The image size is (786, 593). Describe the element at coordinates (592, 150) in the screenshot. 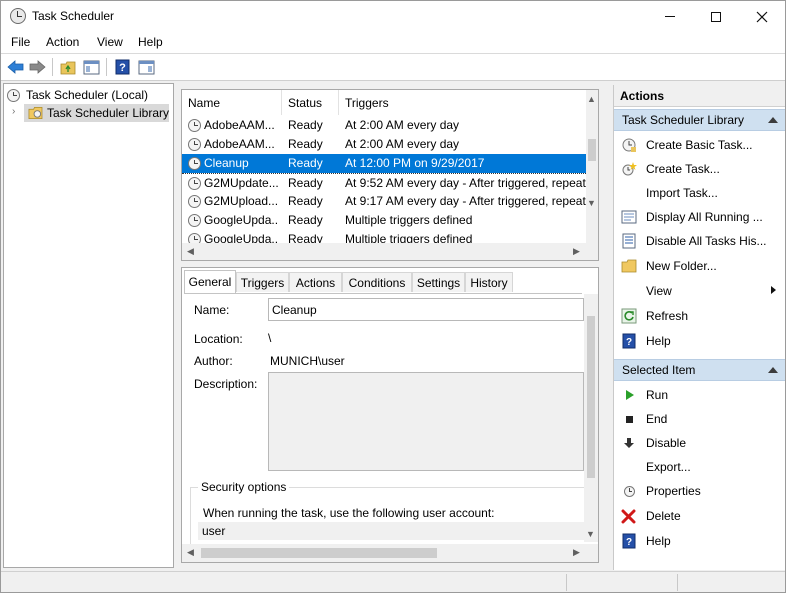

I see `scroll-thumb` at that location.